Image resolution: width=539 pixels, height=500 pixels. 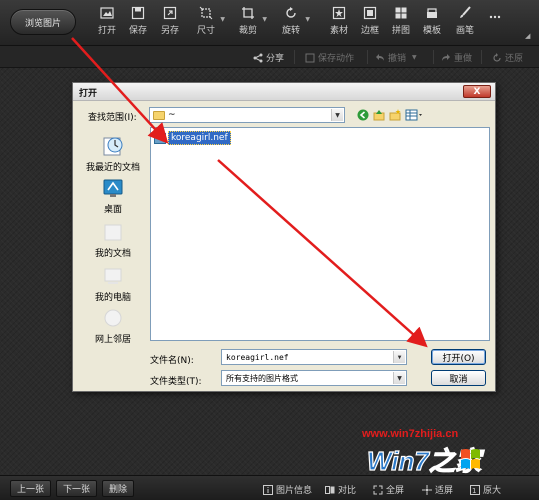 I want to click on undo-button: 撤销 ▼, so click(x=396, y=57).